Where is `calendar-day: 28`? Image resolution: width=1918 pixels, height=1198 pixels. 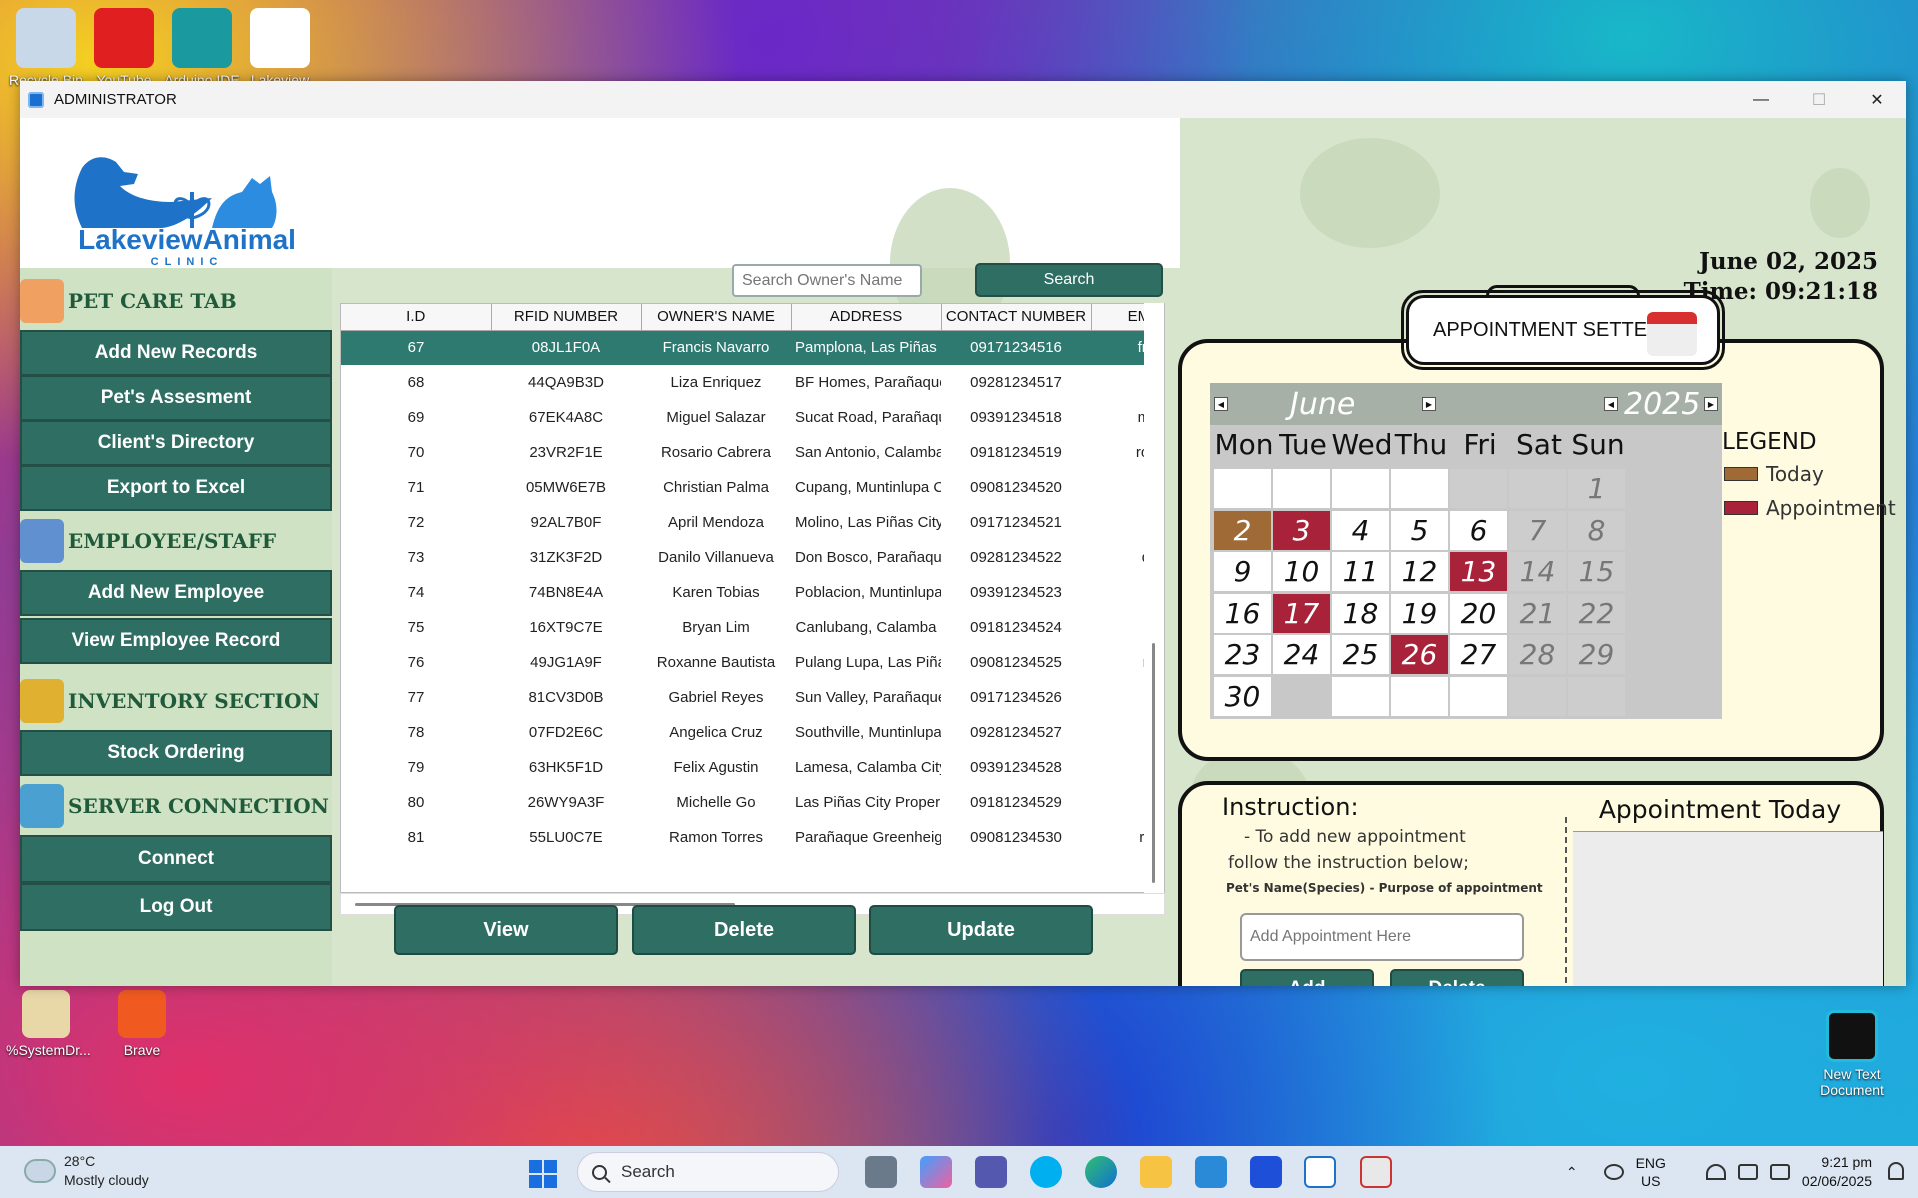 calendar-day: 28 is located at coordinates (1537, 654).